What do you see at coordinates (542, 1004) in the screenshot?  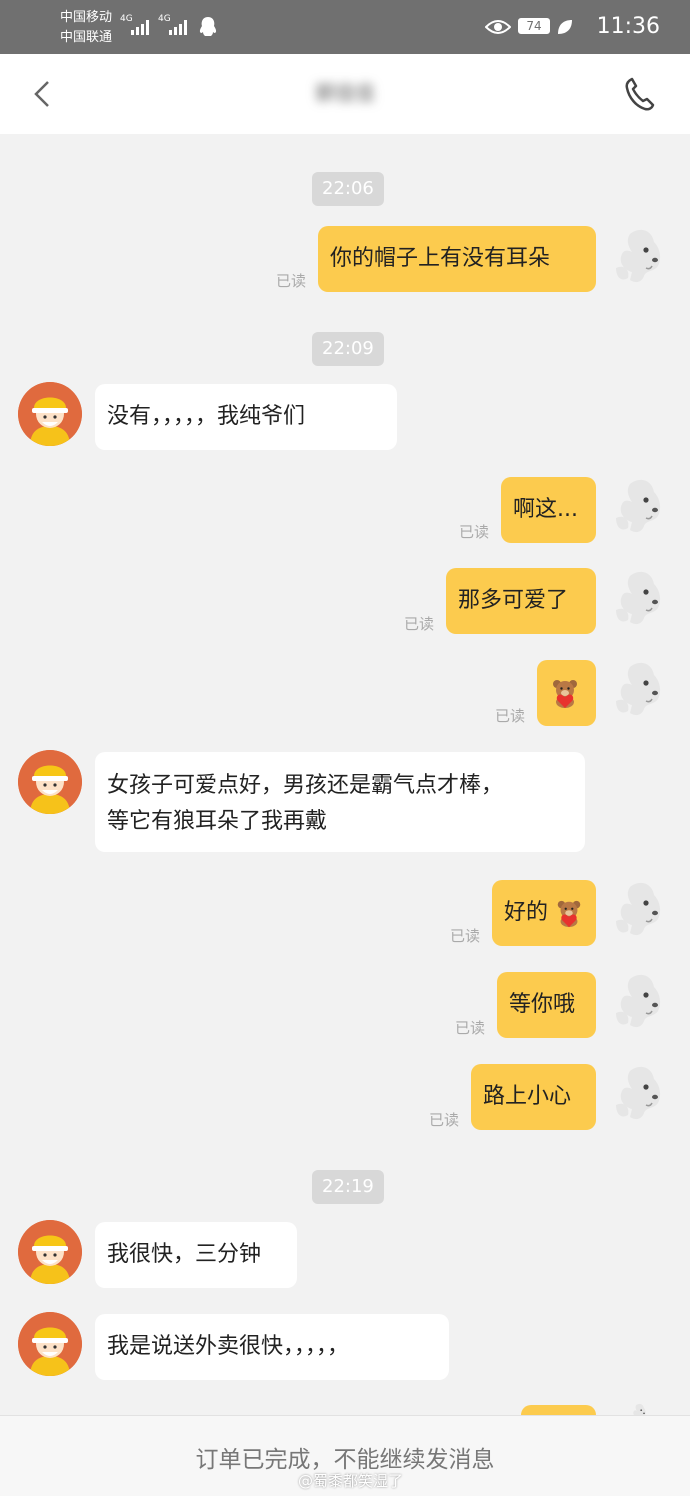 I see `message-text: 等你哦` at bounding box center [542, 1004].